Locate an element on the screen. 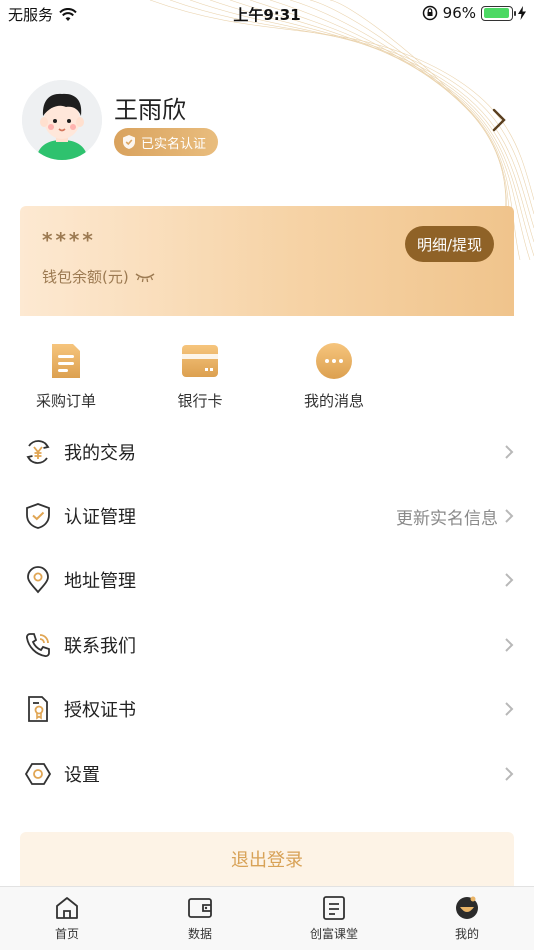 The width and height of the screenshot is (534, 950). quick-action-label: 采购订单 is located at coordinates (65, 401).